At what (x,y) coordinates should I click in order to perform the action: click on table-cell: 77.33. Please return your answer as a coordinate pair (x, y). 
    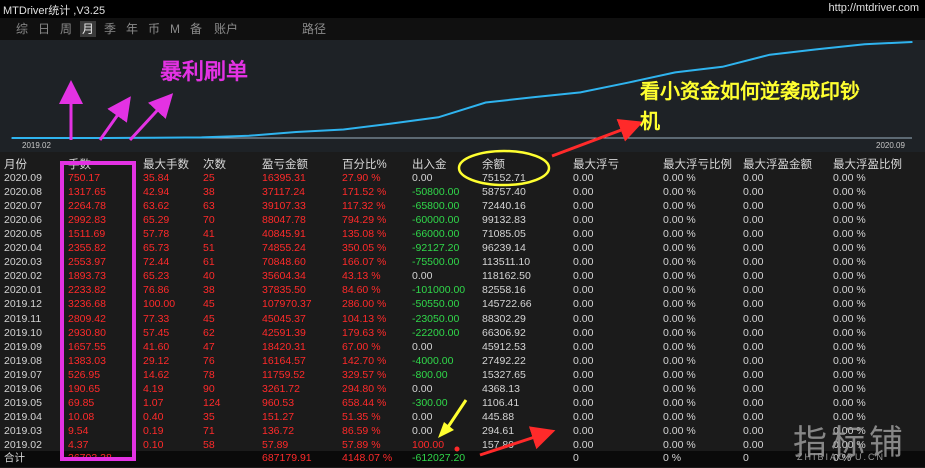
    Looking at the image, I should click on (156, 318).